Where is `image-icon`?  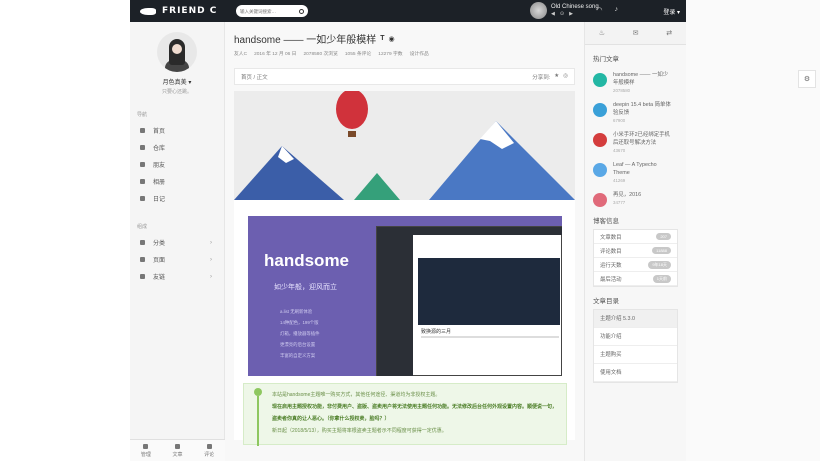 image-icon is located at coordinates (142, 181).